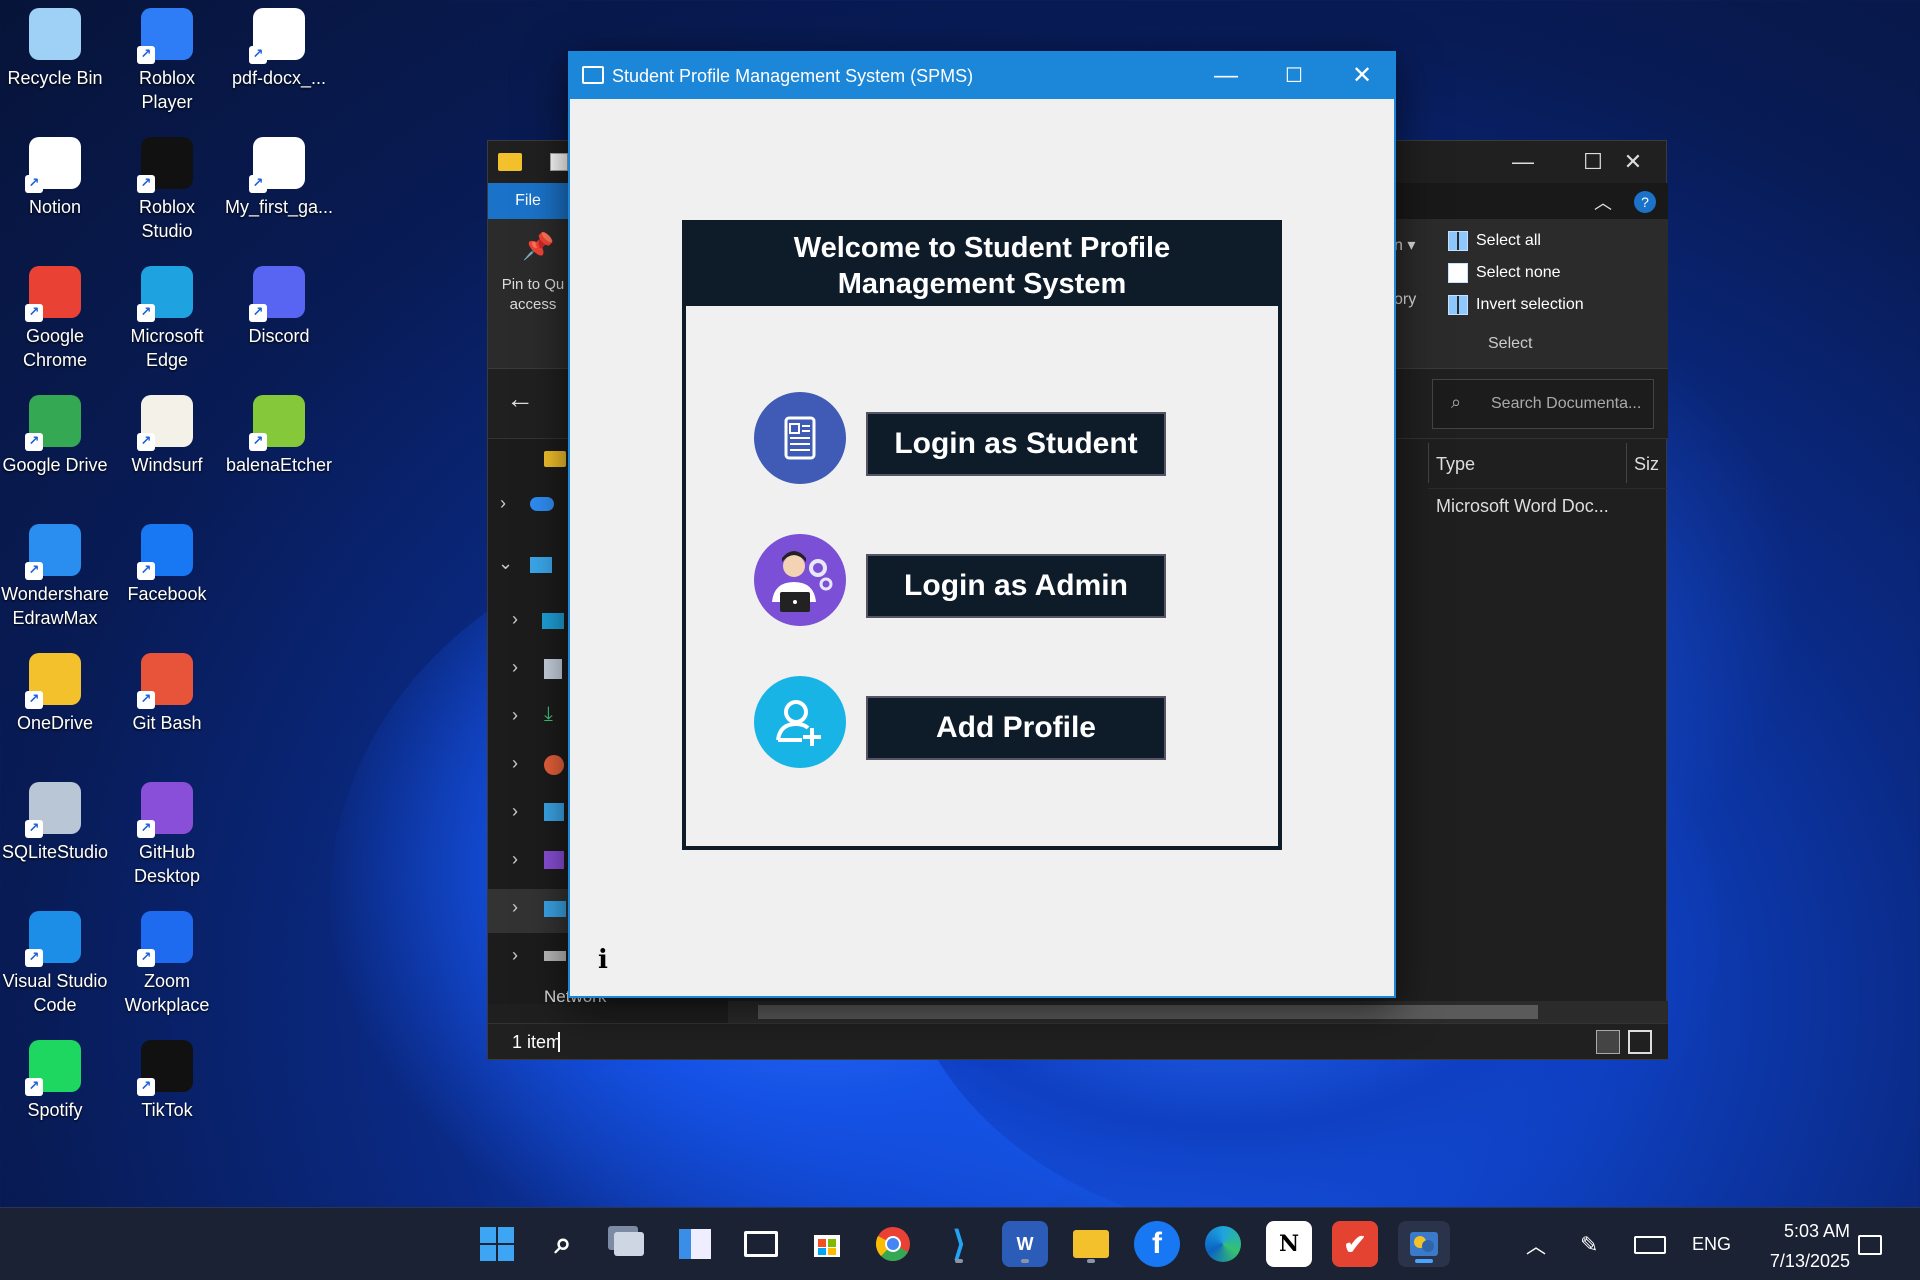  What do you see at coordinates (1405, 300) in the screenshot?
I see `ribbon-partial-label: ory` at bounding box center [1405, 300].